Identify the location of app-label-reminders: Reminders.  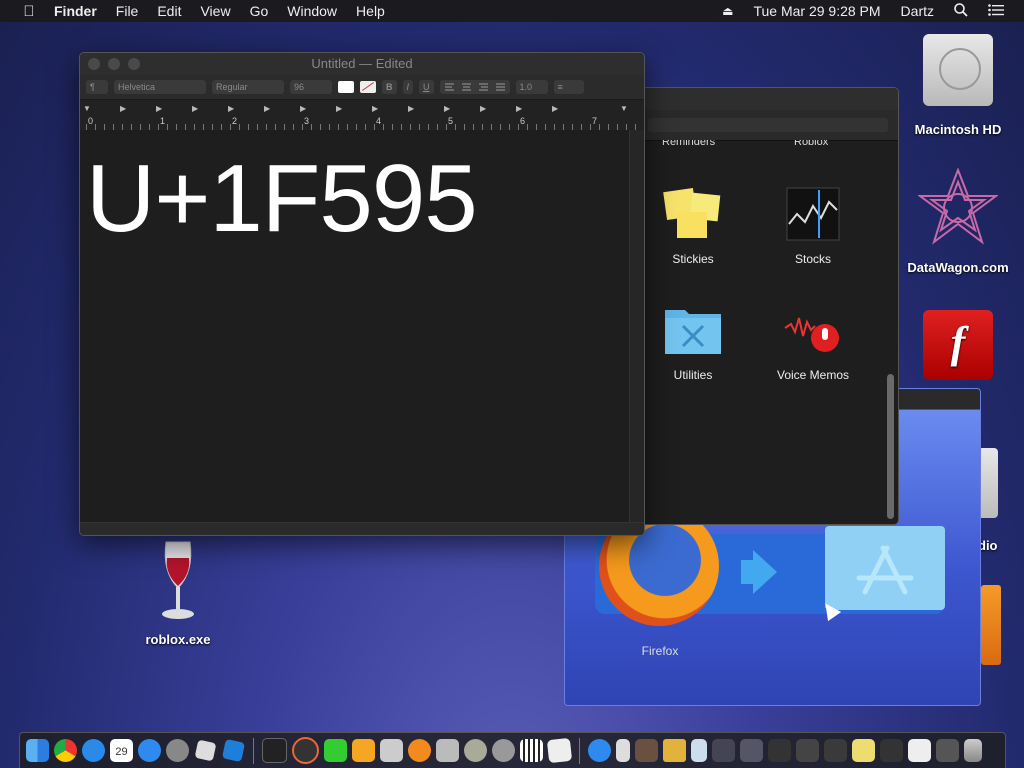
(689, 144).